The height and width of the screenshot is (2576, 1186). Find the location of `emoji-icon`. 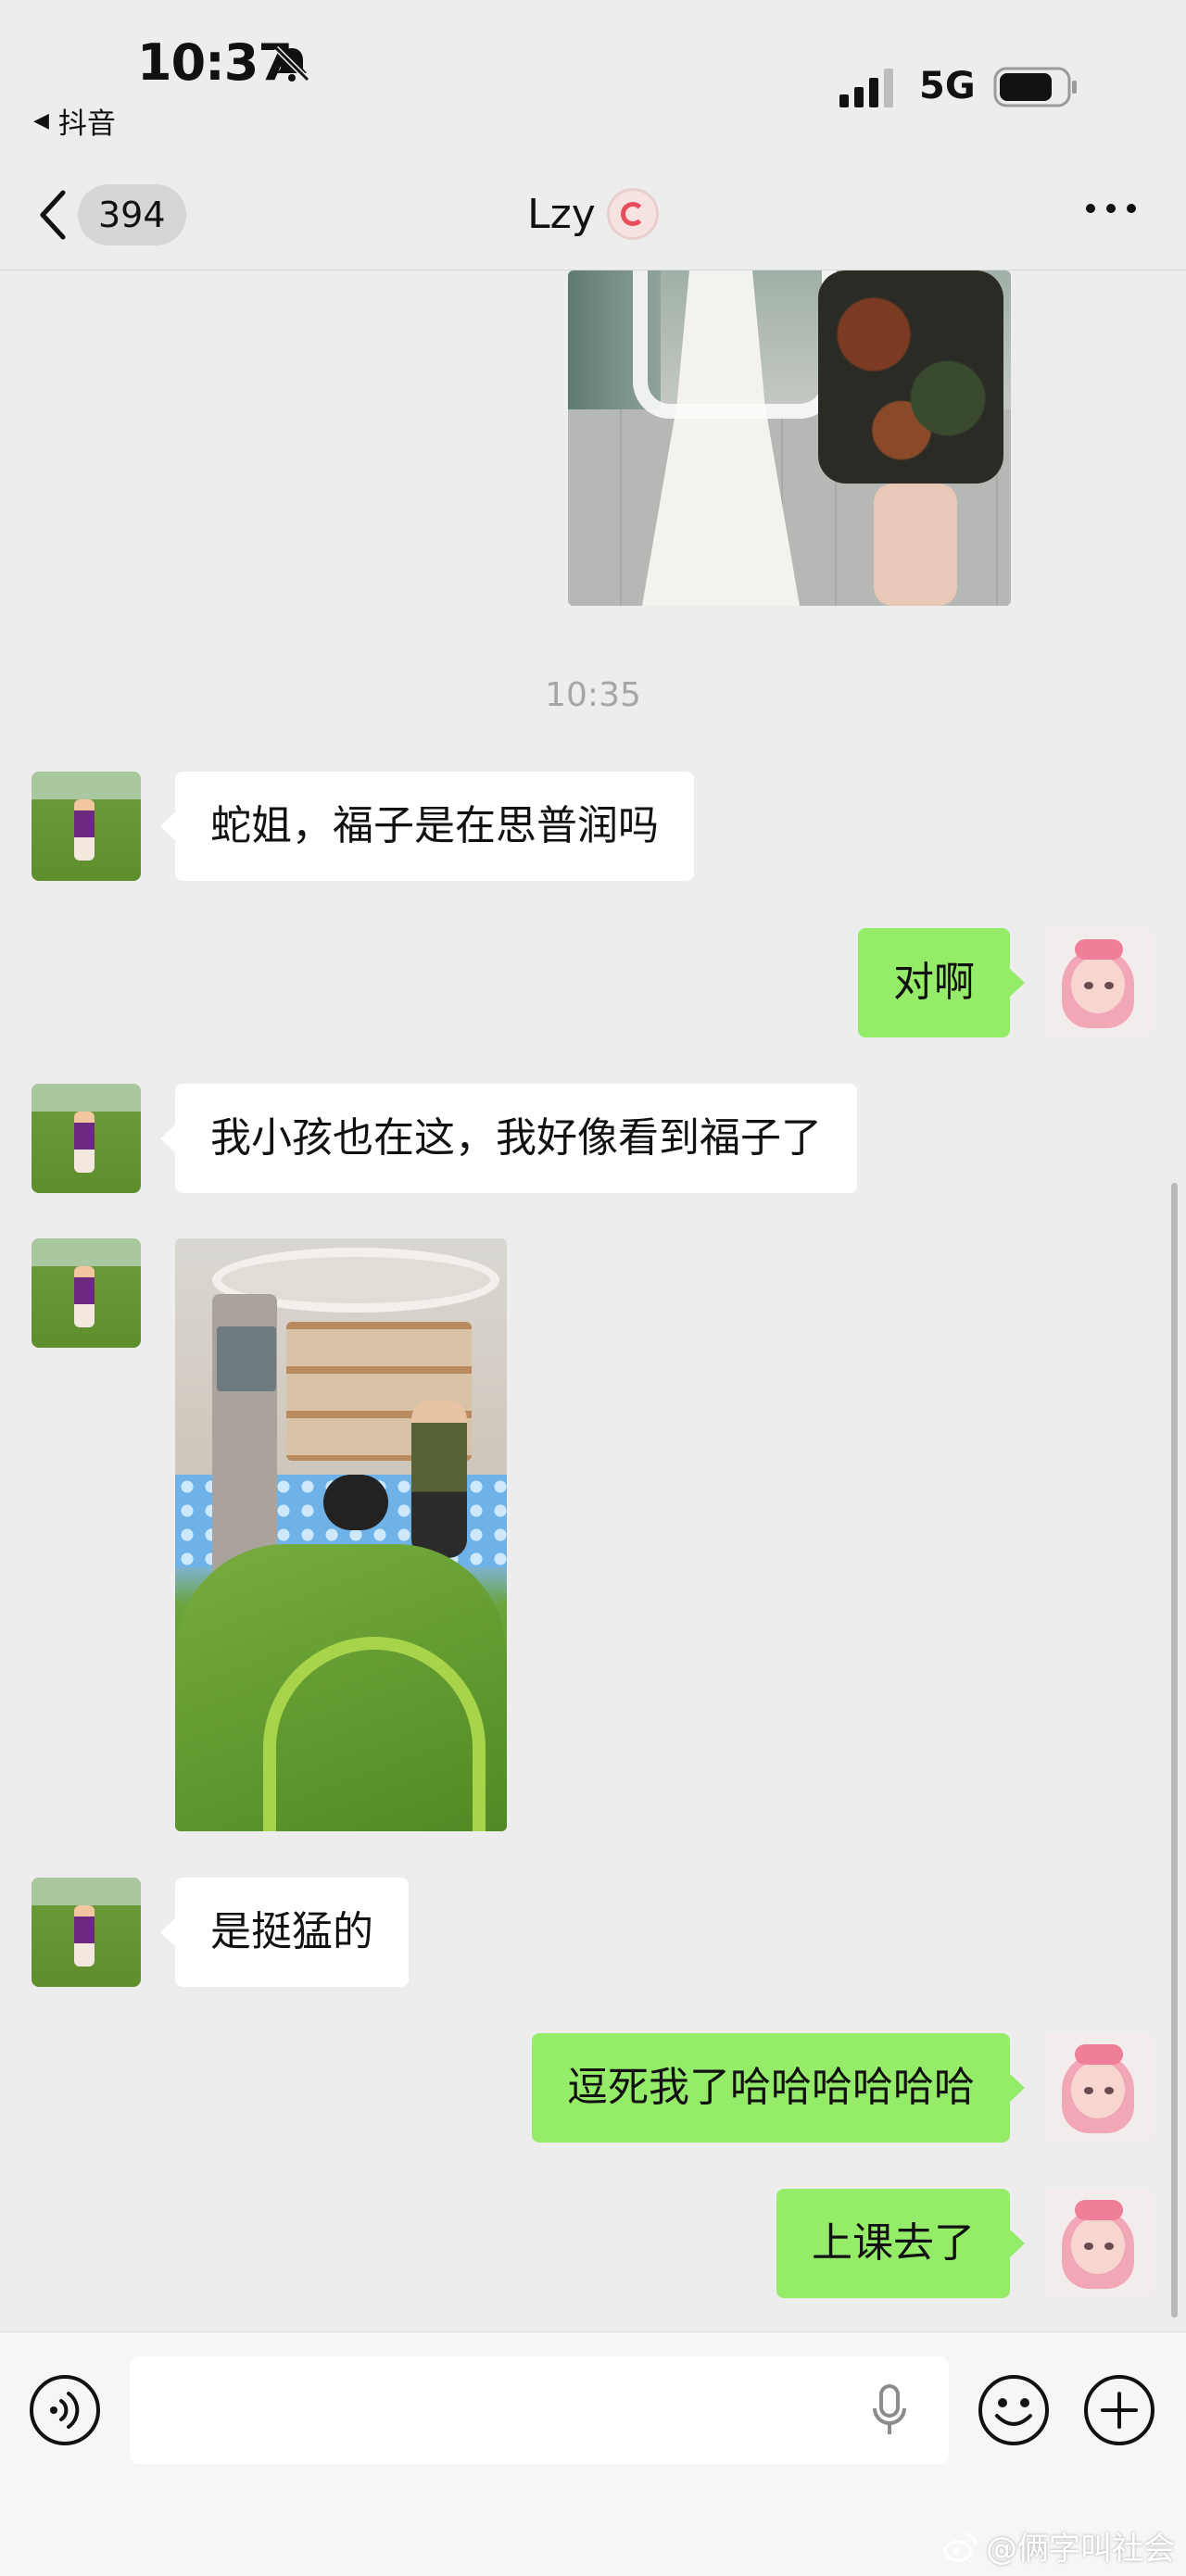

emoji-icon is located at coordinates (1014, 2410).